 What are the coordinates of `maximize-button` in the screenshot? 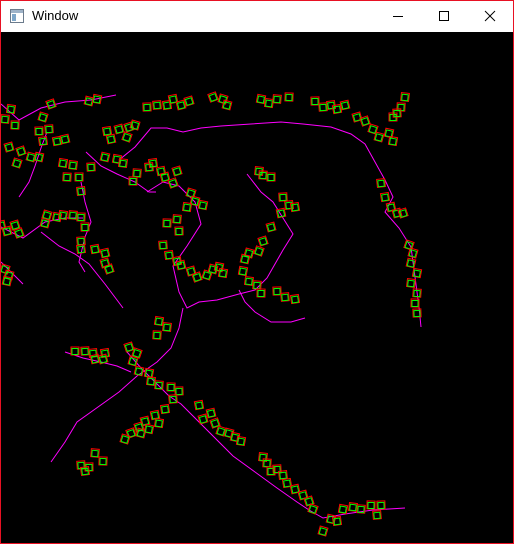 It's located at (444, 16).